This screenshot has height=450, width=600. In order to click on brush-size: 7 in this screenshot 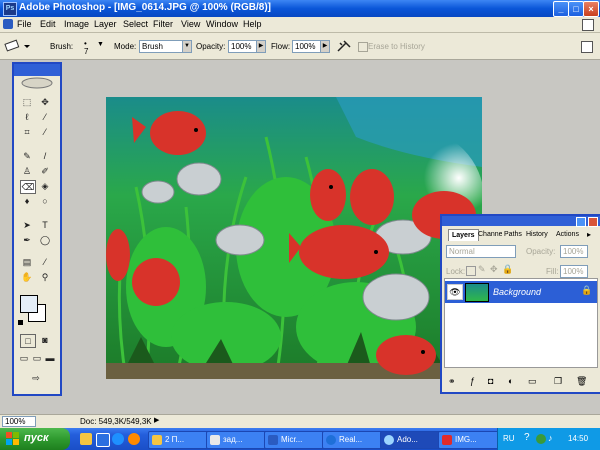, I will do `click(86, 51)`.